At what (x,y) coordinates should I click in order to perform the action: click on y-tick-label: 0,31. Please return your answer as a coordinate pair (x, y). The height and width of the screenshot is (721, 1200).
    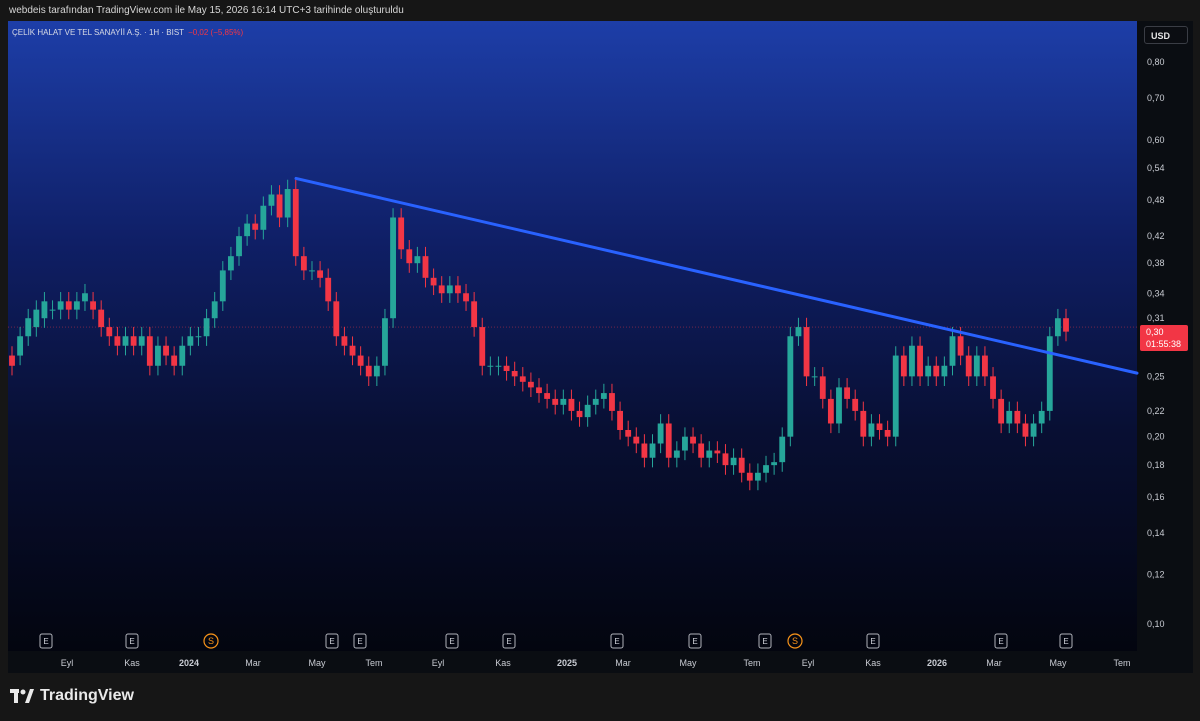
    Looking at the image, I should click on (1156, 318).